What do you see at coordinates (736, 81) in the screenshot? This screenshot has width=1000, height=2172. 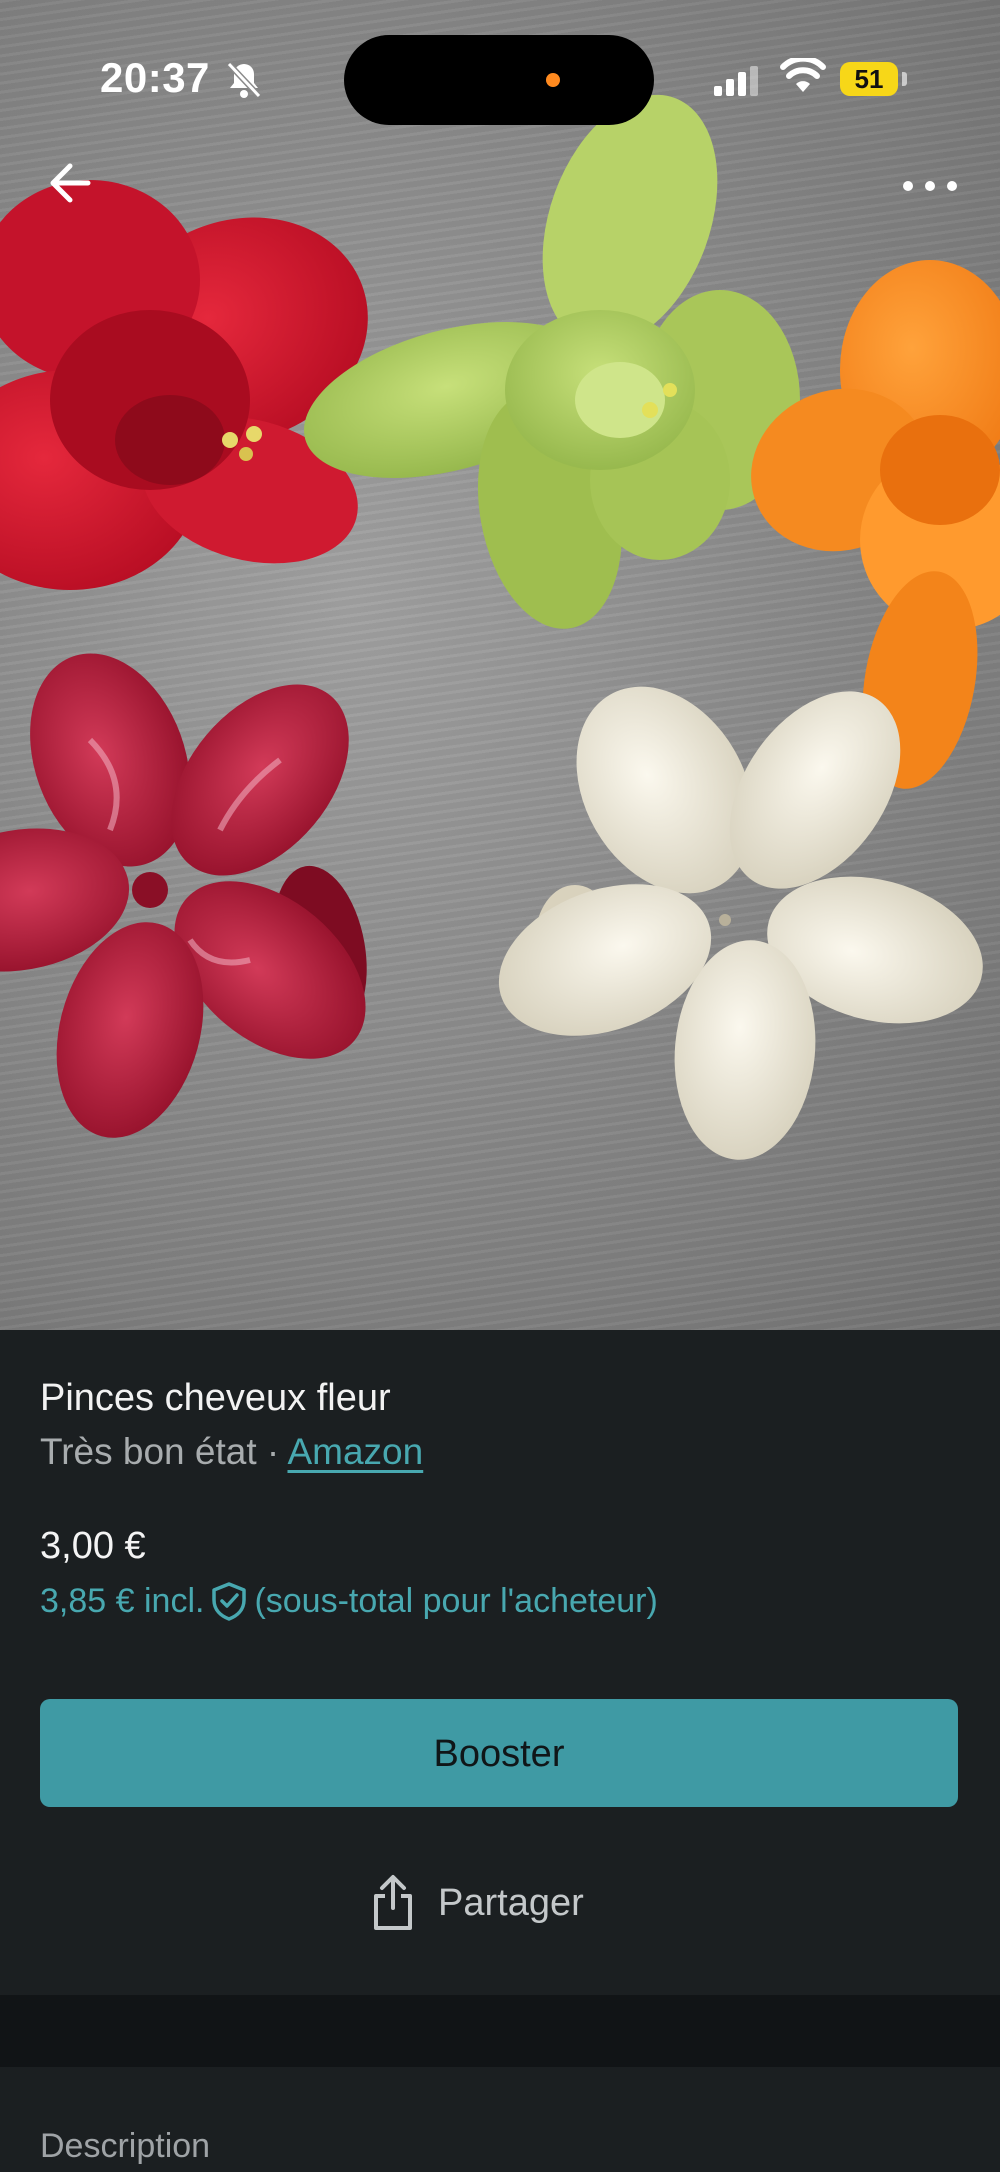 I see `signal-icon` at bounding box center [736, 81].